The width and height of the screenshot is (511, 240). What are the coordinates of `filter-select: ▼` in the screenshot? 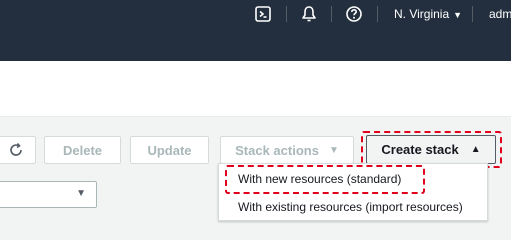 It's located at (48, 194).